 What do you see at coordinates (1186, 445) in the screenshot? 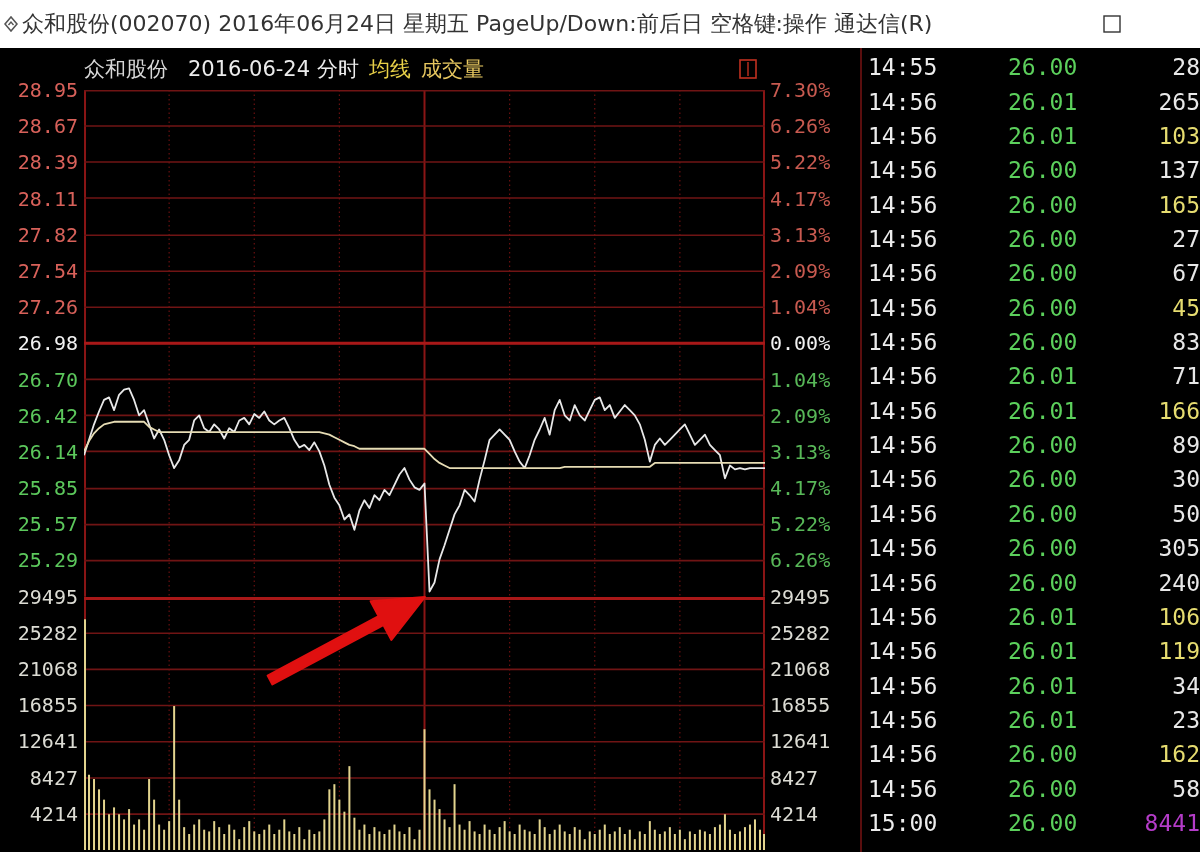
I see `volume-cell: 89` at bounding box center [1186, 445].